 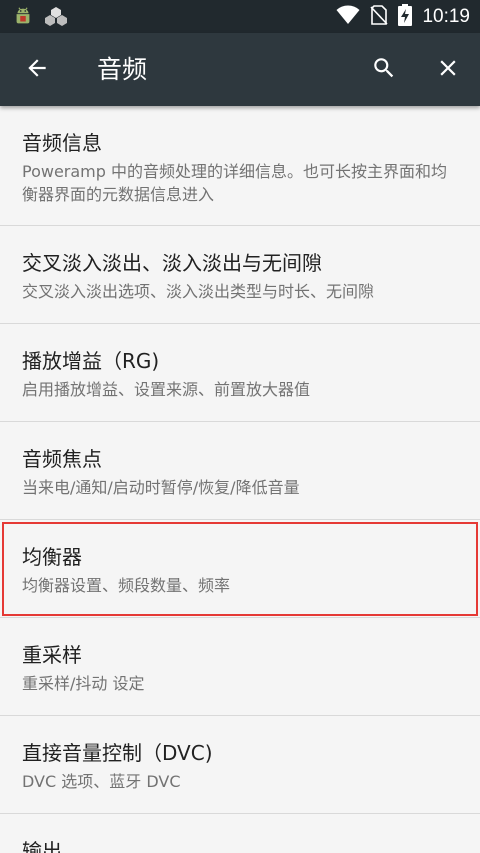 I want to click on setting-summary: 交叉淡入淡出选项、淡入淡出类型与时长、无间隙, so click(x=198, y=291).